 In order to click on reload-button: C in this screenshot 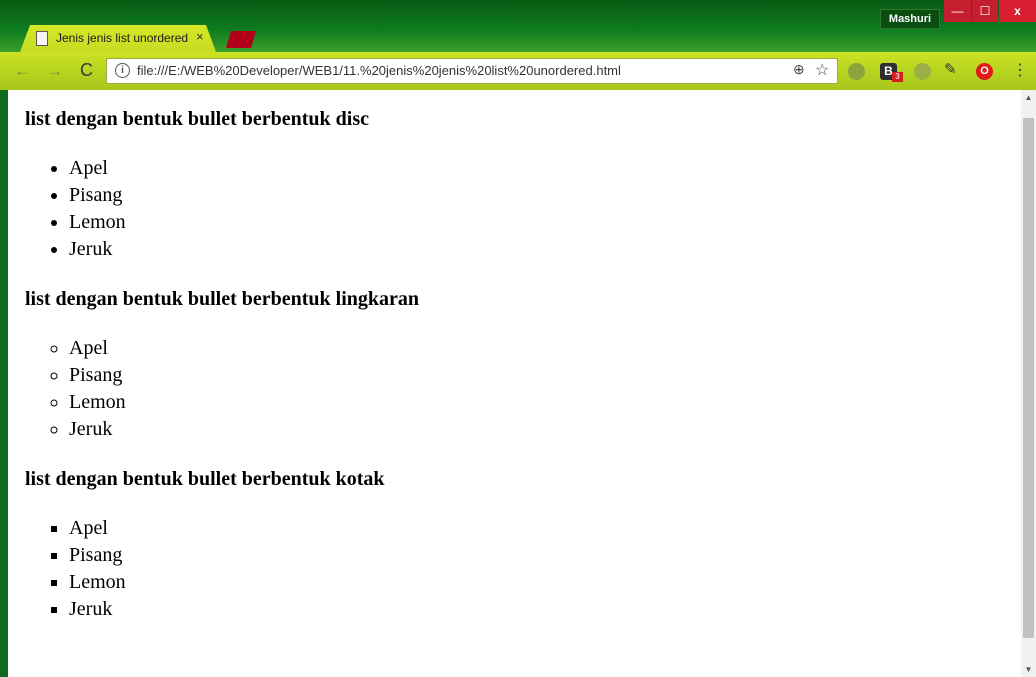, I will do `click(86, 70)`.